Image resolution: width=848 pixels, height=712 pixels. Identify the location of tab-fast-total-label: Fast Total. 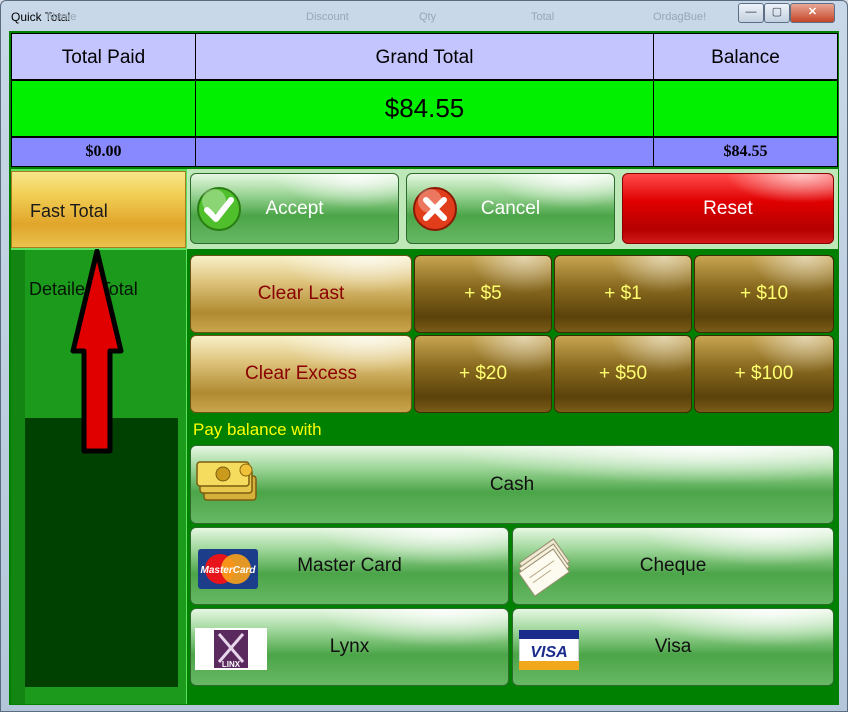
(69, 211).